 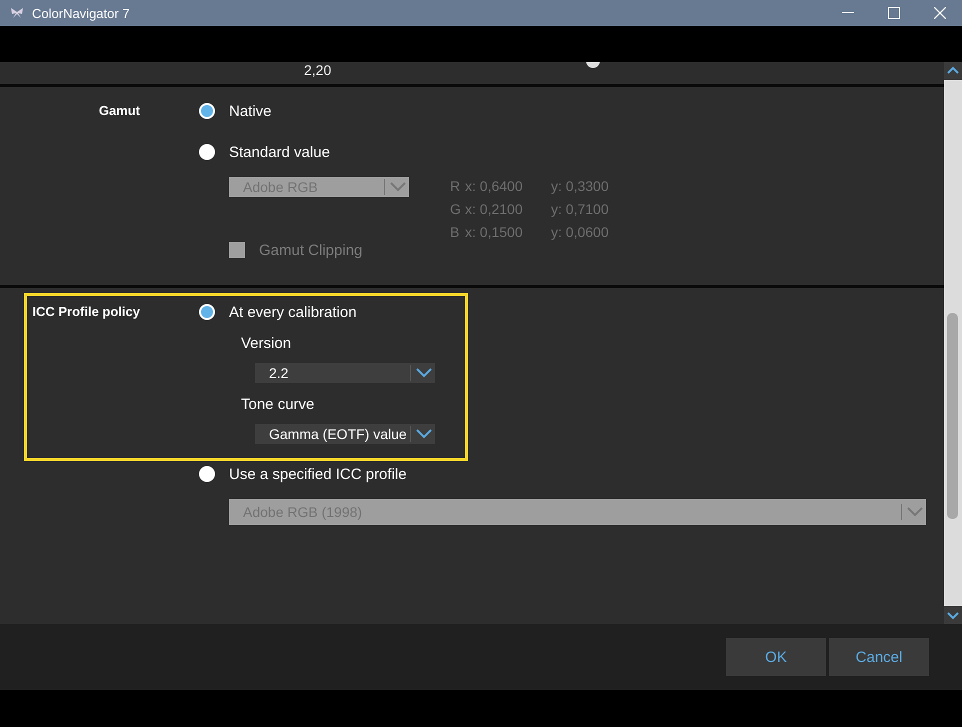 What do you see at coordinates (85, 312) in the screenshot?
I see `section-label: ICC Profile policy` at bounding box center [85, 312].